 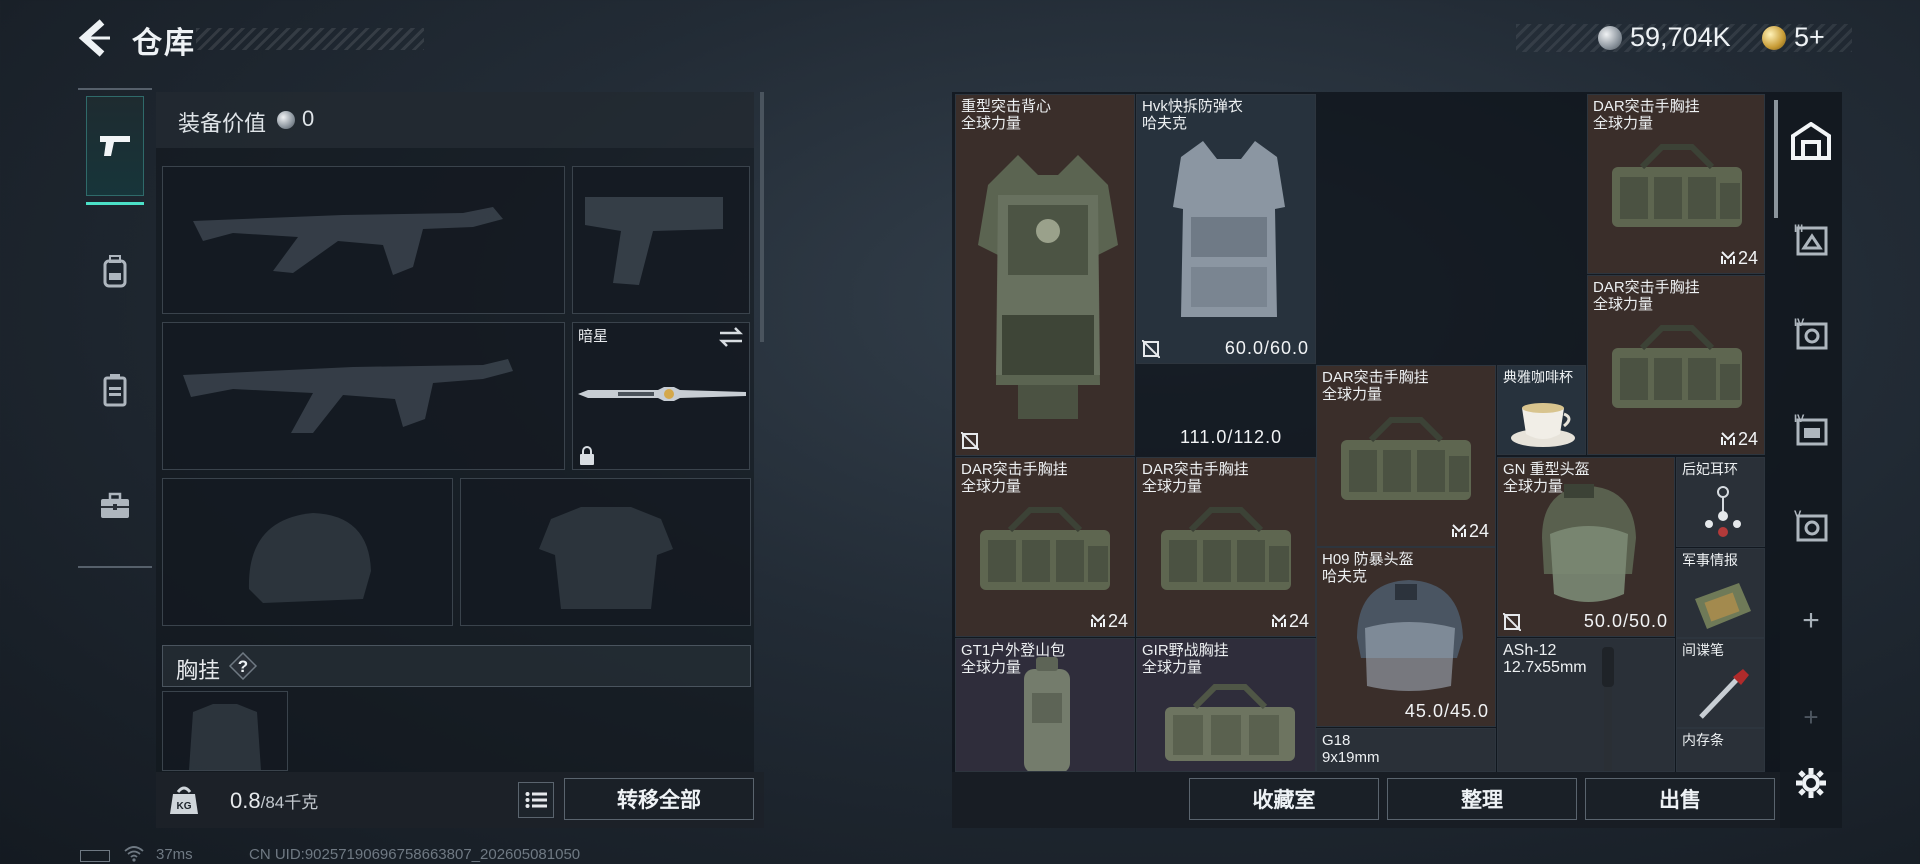 I want to click on stash-item-h09-helmet: H09 防暴头盔 哈夫克 45.0/45.0, so click(x=1406, y=637).